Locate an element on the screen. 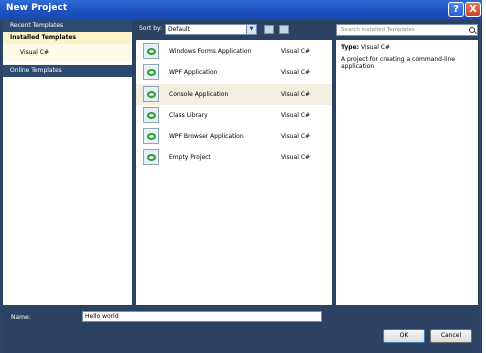 The height and width of the screenshot is (353, 486). type-line: Type: Visual C# is located at coordinates (365, 47).